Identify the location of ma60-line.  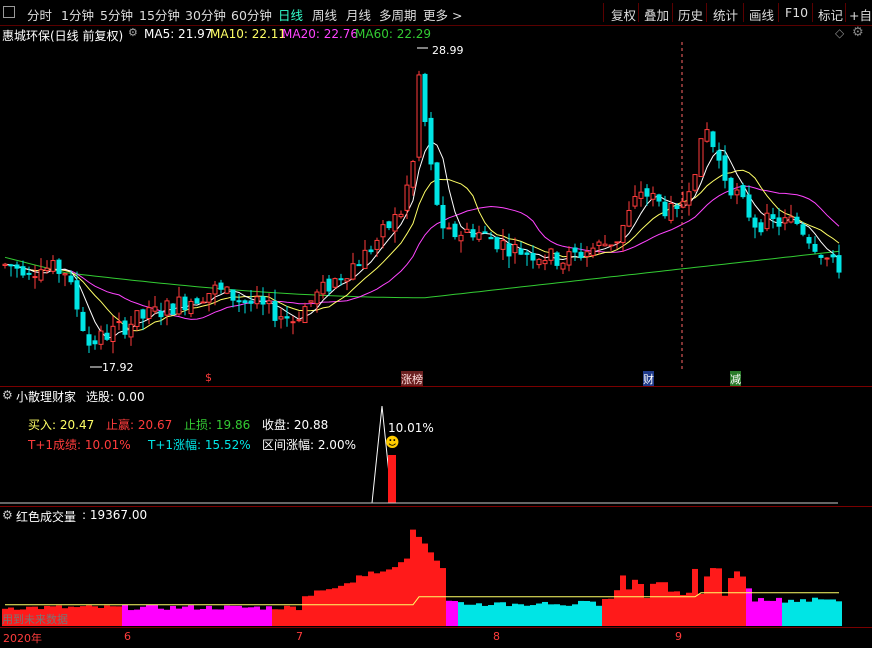
(422, 274).